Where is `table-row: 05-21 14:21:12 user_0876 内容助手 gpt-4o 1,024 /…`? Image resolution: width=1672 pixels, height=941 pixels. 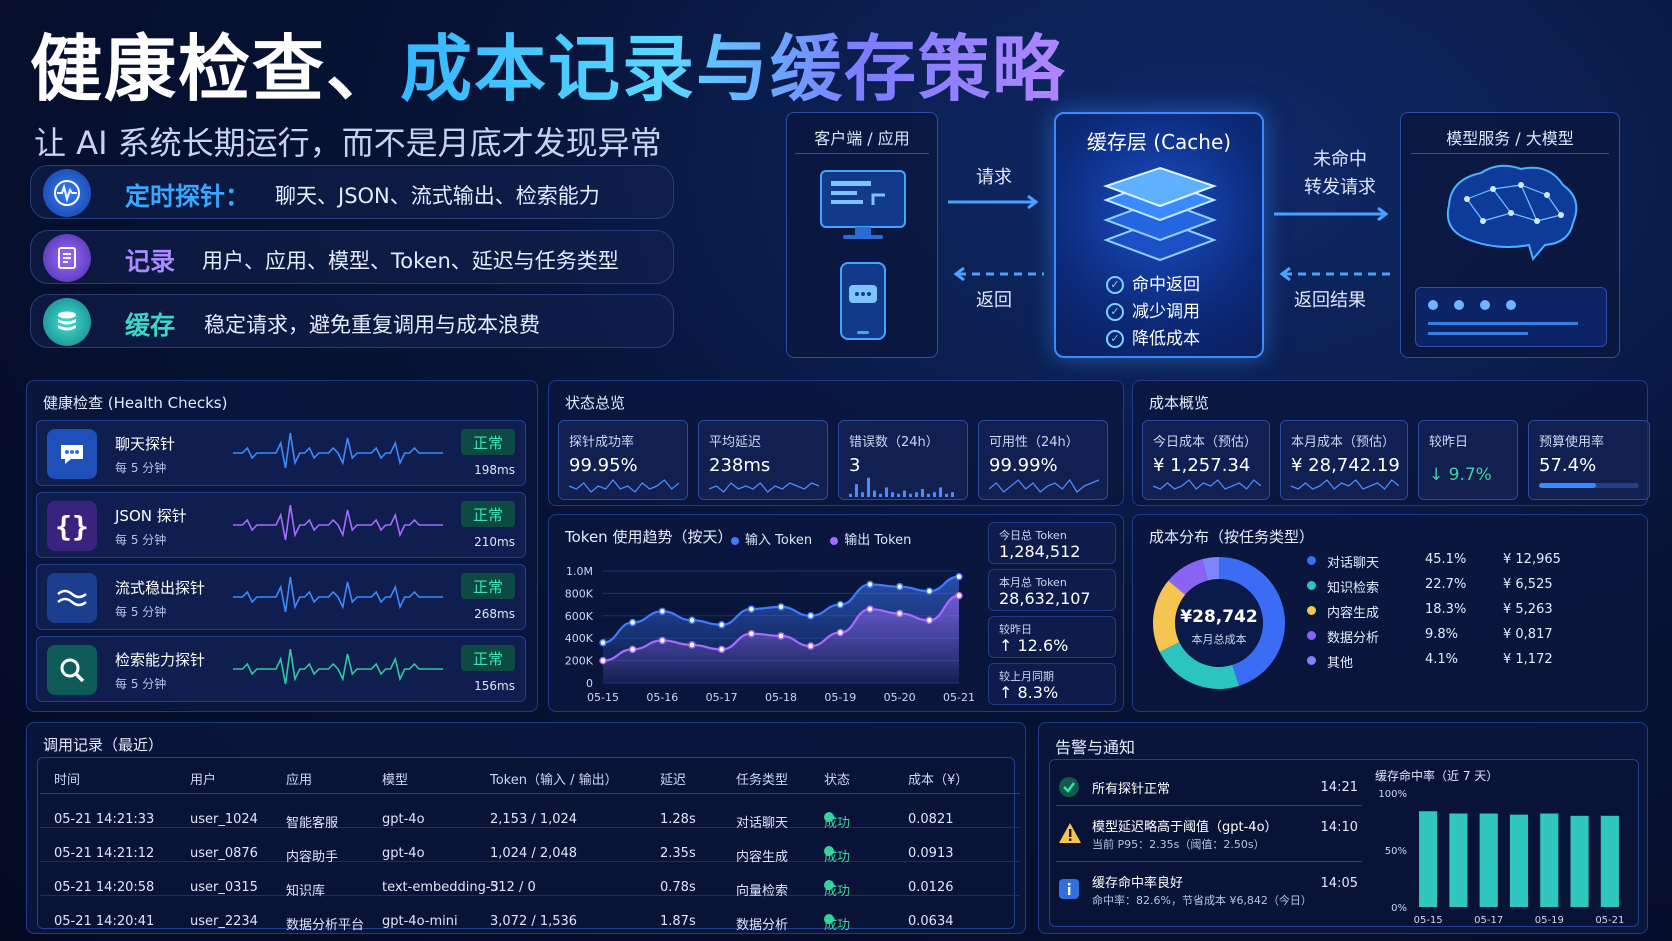 table-row: 05-21 14:21:12 user_0876 内容助手 gpt-4o 1,024 /… is located at coordinates (530, 846).